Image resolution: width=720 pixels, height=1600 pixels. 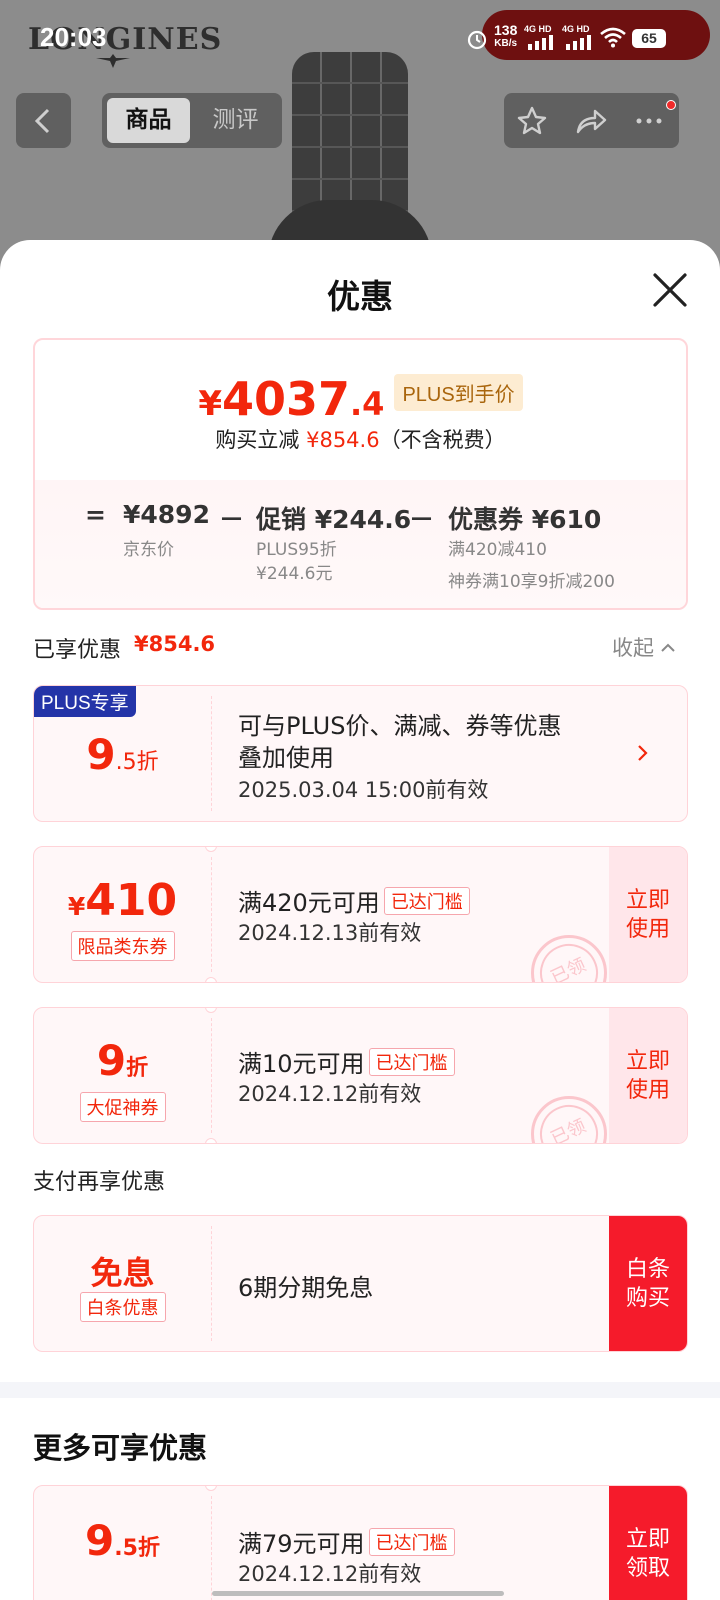 I want to click on tab-review: 测评, so click(x=235, y=120).